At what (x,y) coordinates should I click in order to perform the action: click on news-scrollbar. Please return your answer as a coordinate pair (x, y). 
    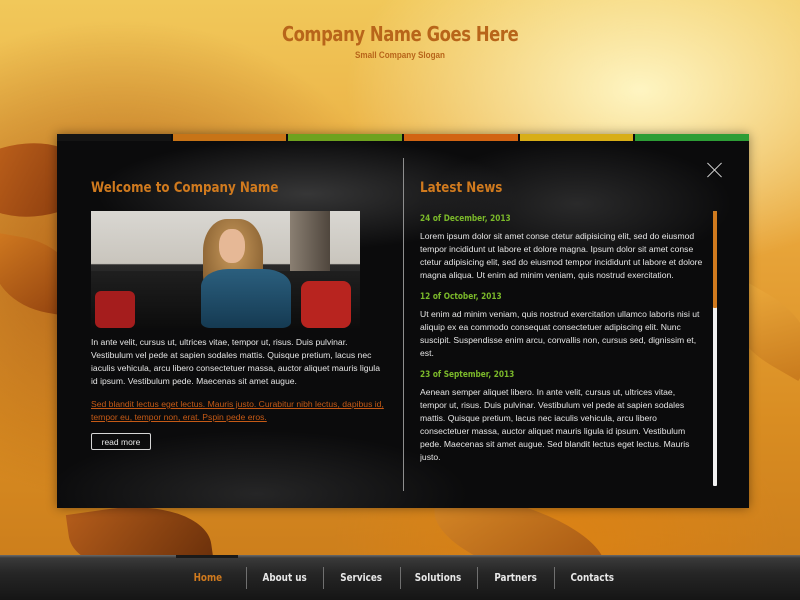
    Looking at the image, I should click on (715, 348).